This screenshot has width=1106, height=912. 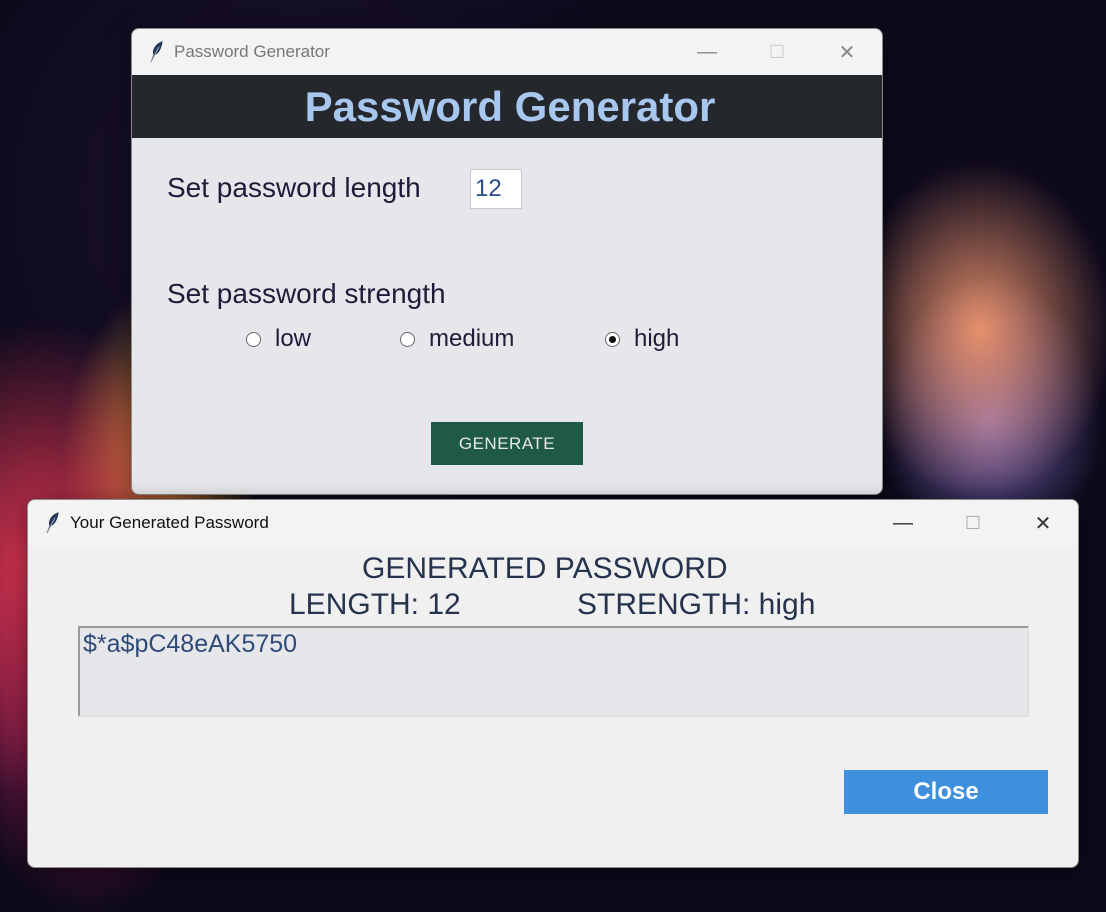 What do you see at coordinates (472, 338) in the screenshot?
I see `radio-label-medium: medium` at bounding box center [472, 338].